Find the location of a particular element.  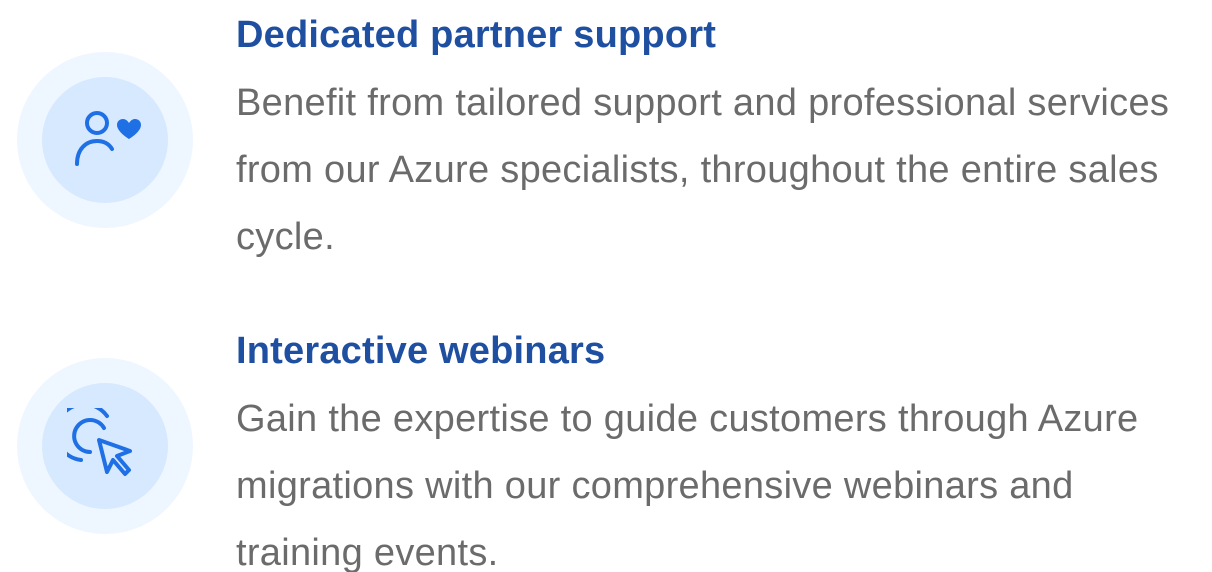

user-heart-icon is located at coordinates (108, 138).